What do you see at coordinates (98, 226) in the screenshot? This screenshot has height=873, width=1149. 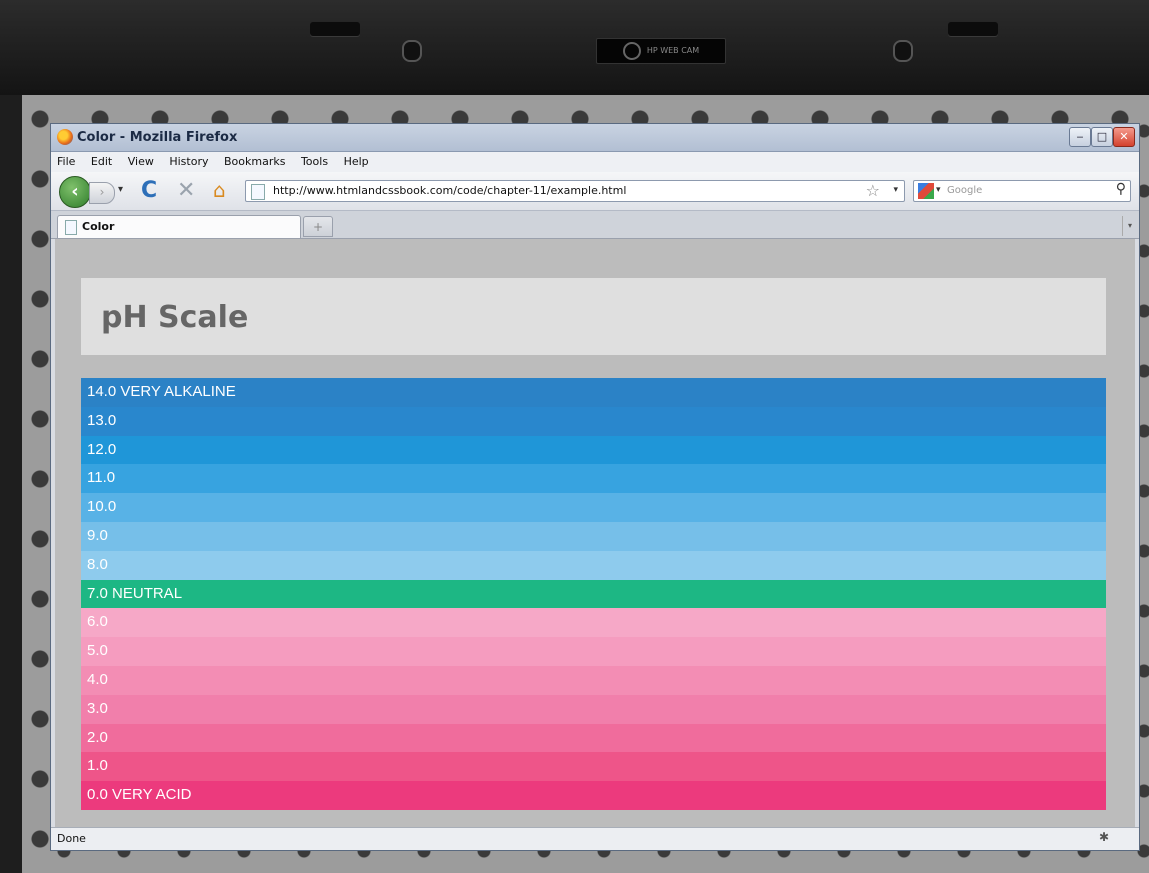 I see `tab-label: Color` at bounding box center [98, 226].